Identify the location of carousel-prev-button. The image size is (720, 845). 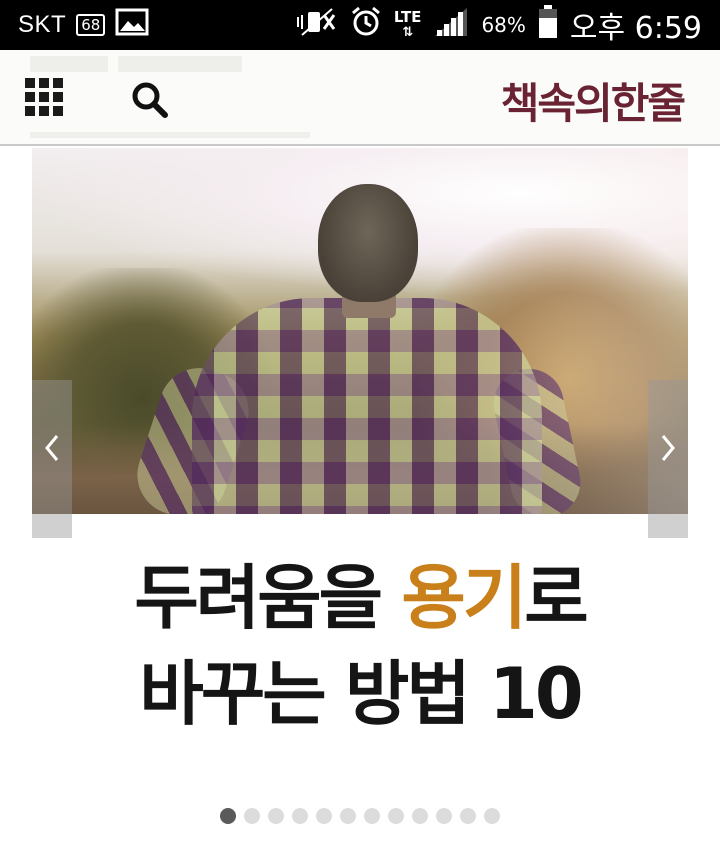
(52, 459).